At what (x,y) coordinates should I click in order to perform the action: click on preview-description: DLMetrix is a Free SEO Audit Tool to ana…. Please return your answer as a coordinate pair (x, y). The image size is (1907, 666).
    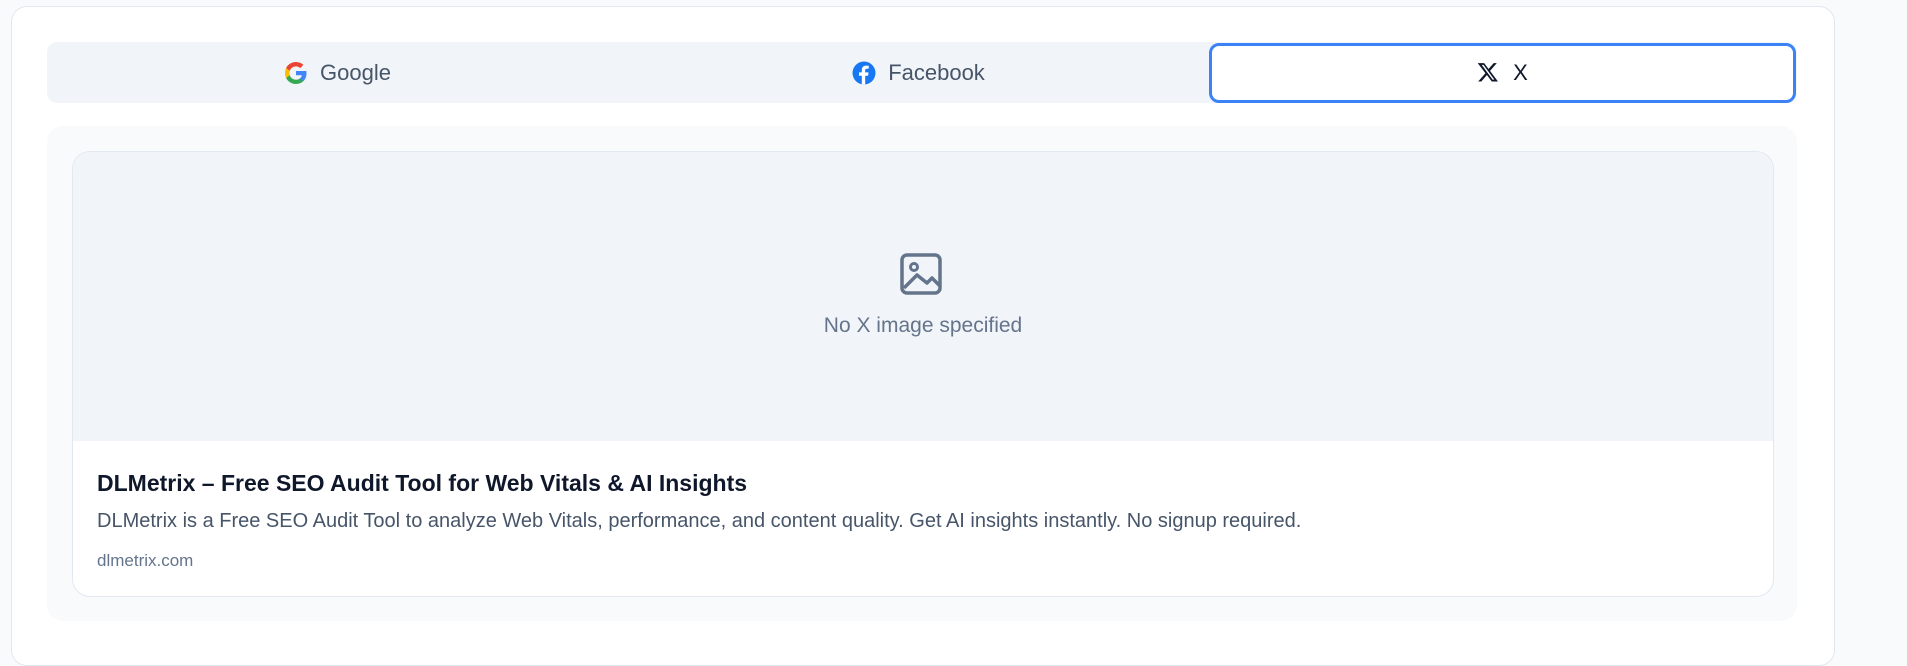
    Looking at the image, I should click on (699, 521).